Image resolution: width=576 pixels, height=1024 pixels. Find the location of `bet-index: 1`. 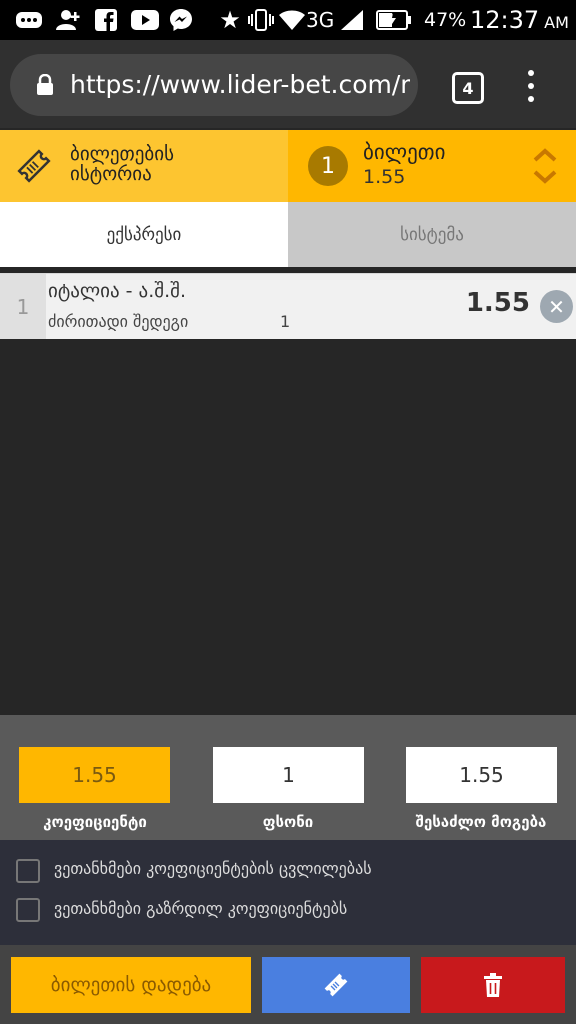

bet-index: 1 is located at coordinates (23, 306).